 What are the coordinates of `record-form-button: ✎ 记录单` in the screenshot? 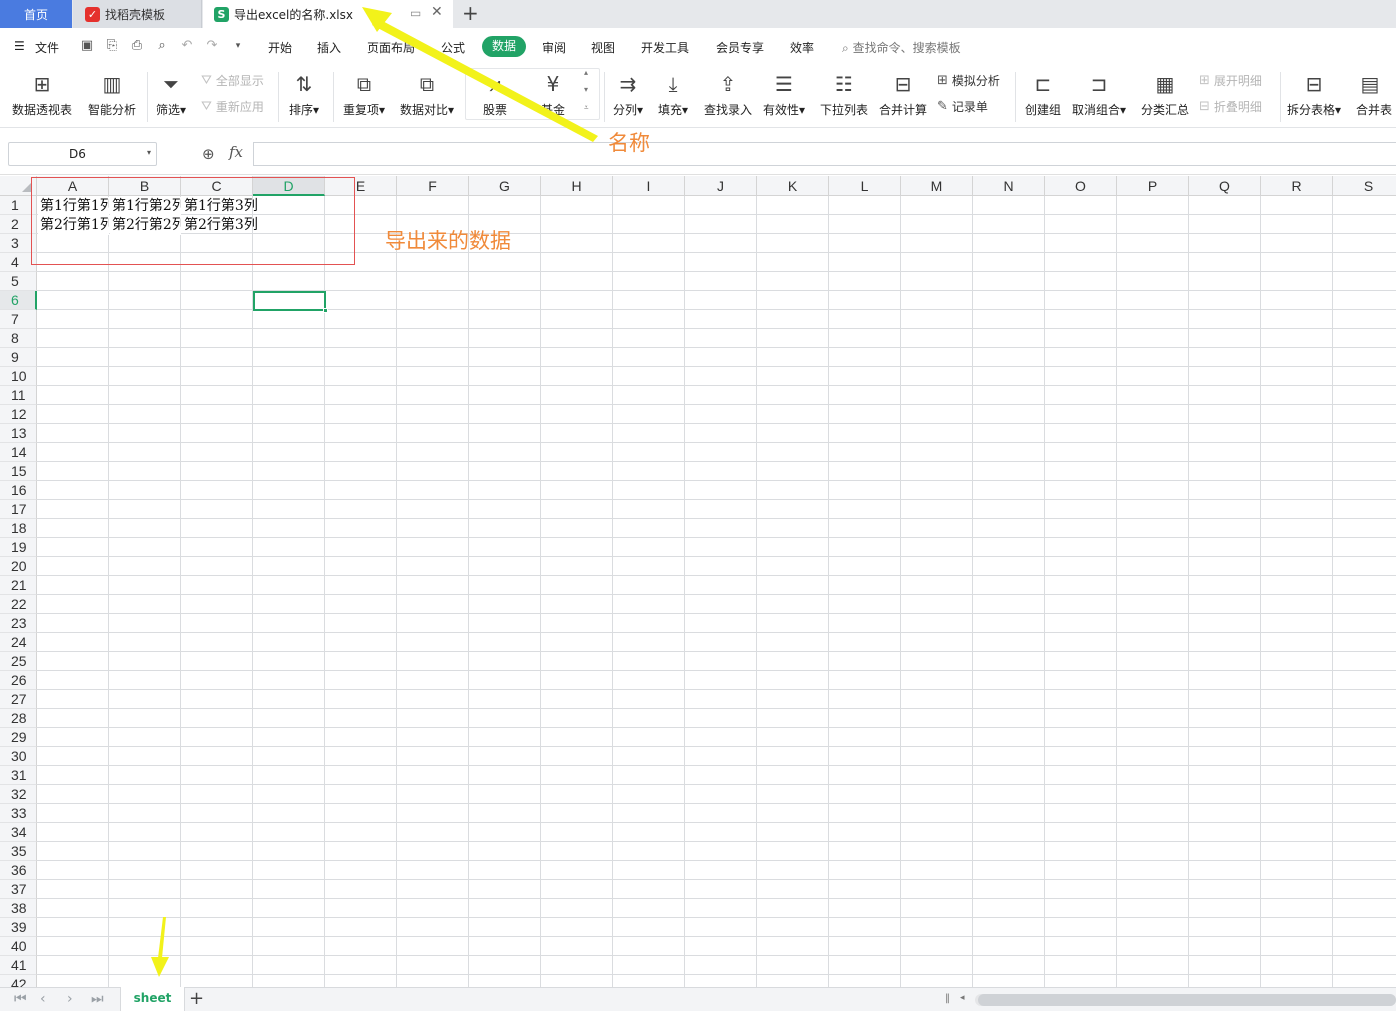 It's located at (962, 106).